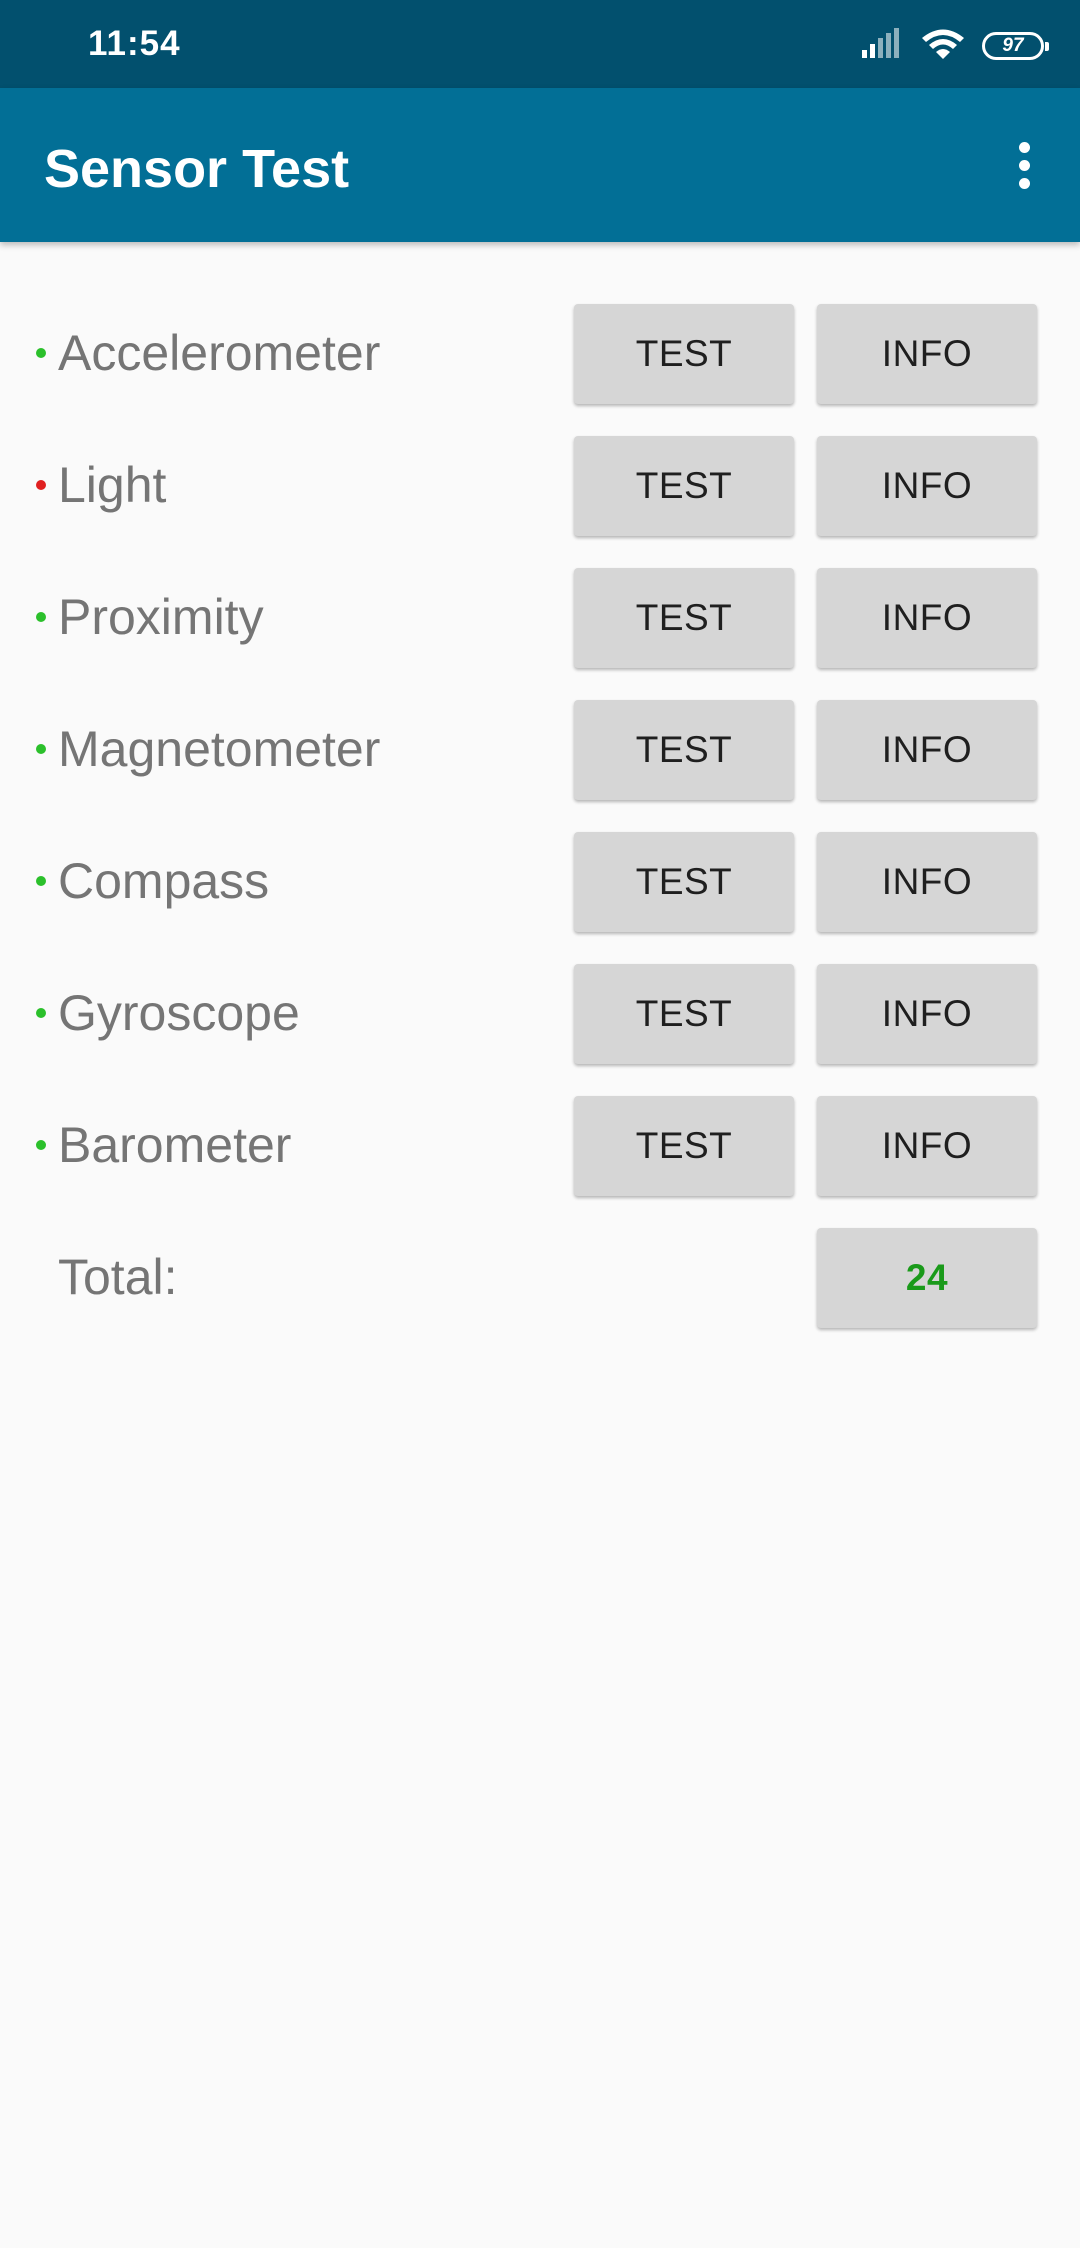 The image size is (1080, 2248). What do you see at coordinates (882, 46) in the screenshot?
I see `signal-icon` at bounding box center [882, 46].